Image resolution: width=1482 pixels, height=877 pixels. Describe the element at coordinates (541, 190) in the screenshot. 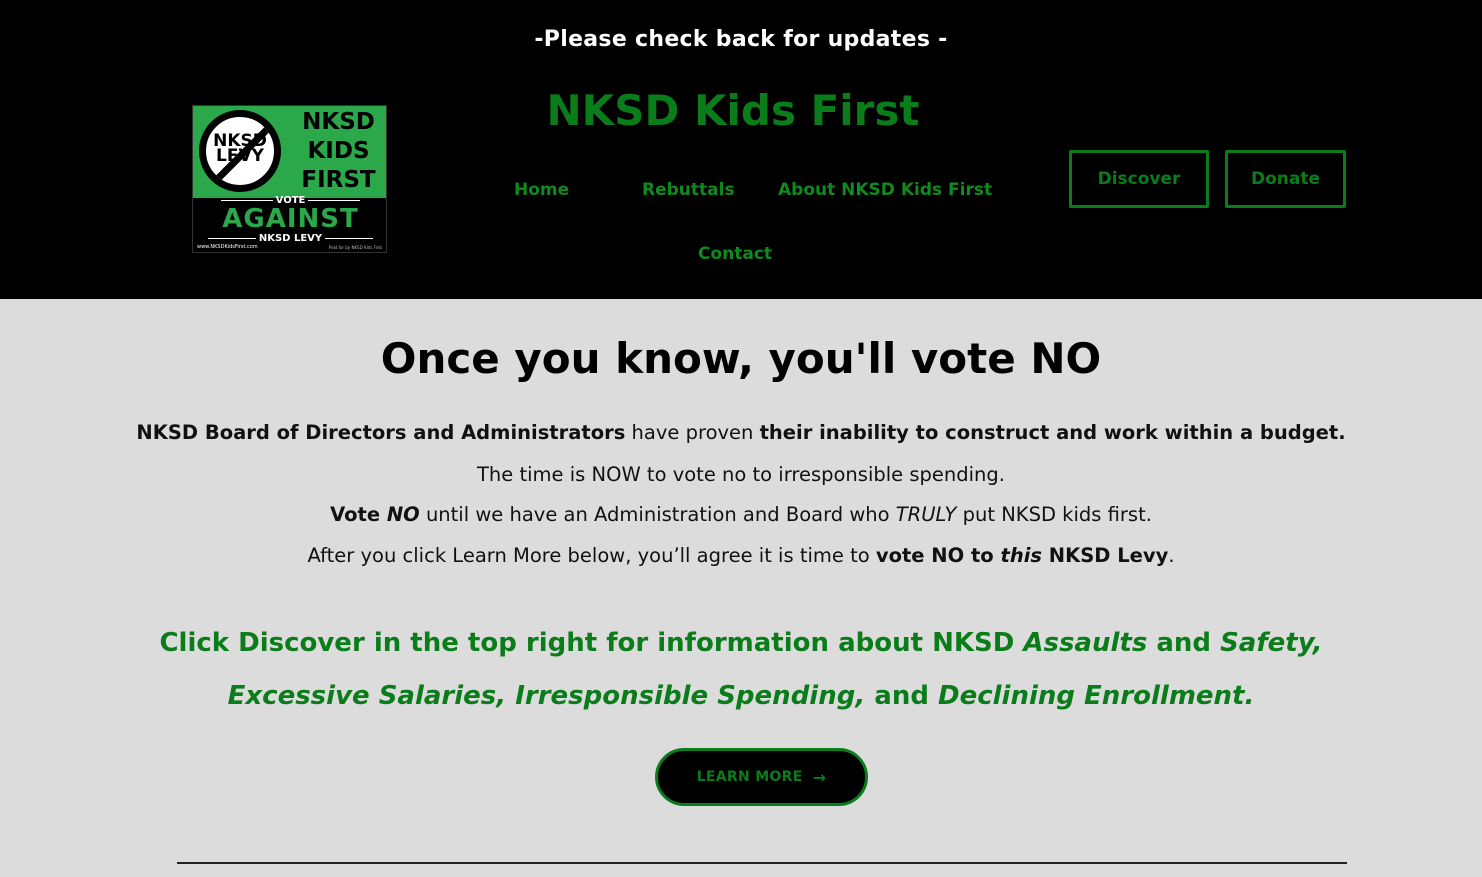

I see `nav-item-home: Home` at that location.